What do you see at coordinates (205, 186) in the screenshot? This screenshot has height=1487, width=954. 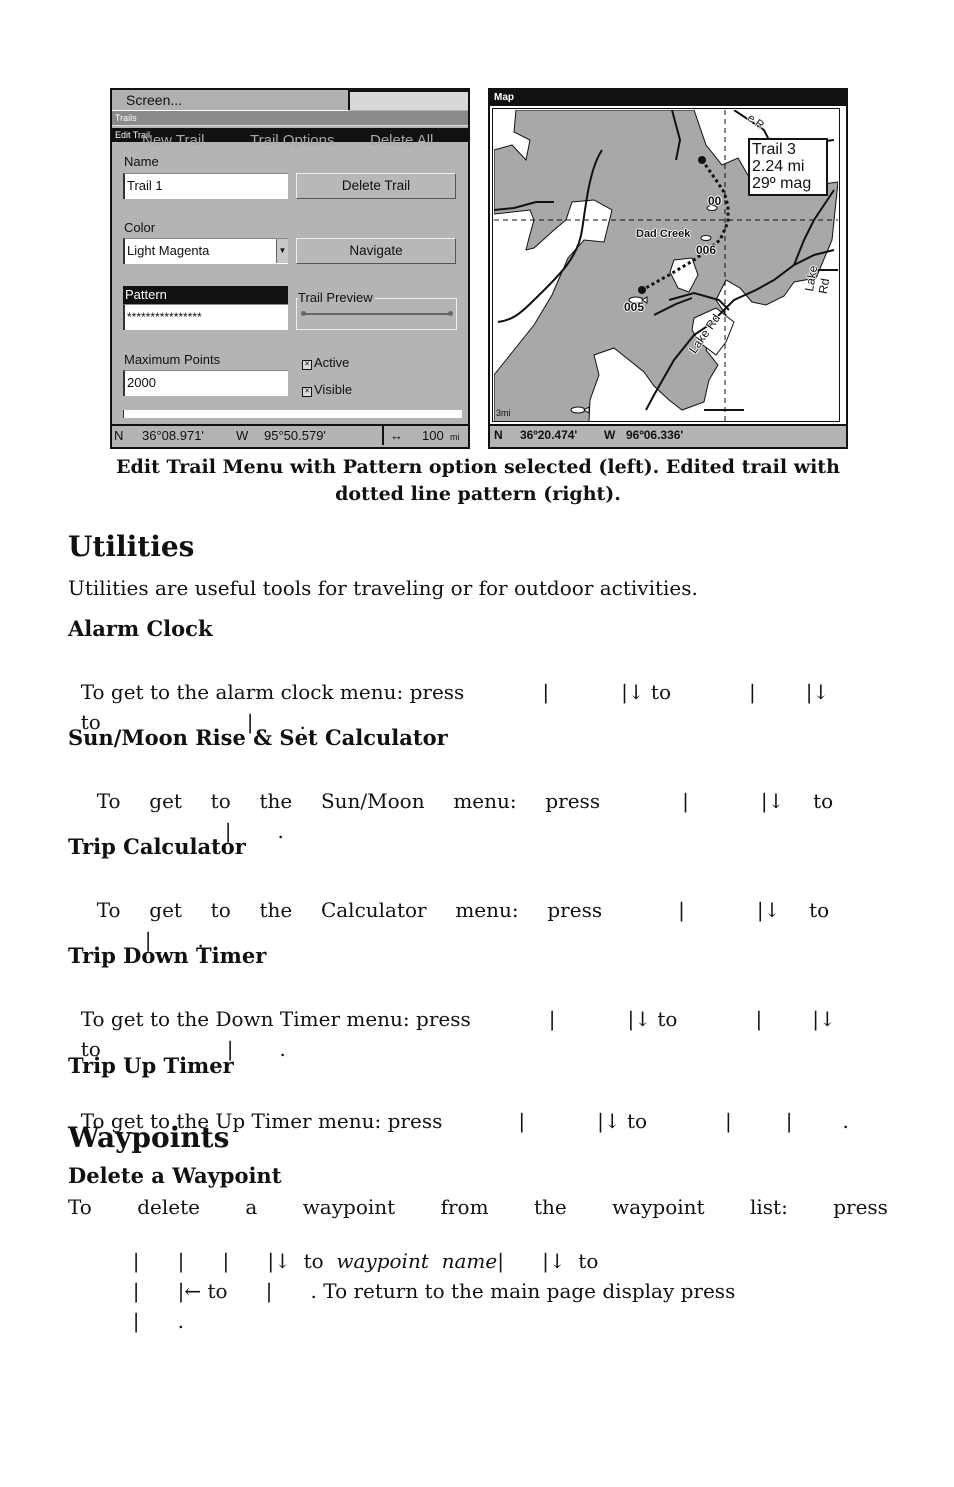 I see `name-input: Trail 1` at bounding box center [205, 186].